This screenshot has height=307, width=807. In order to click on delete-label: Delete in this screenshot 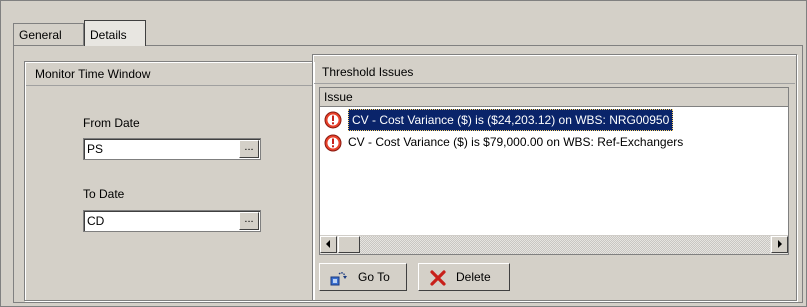, I will do `click(473, 277)`.